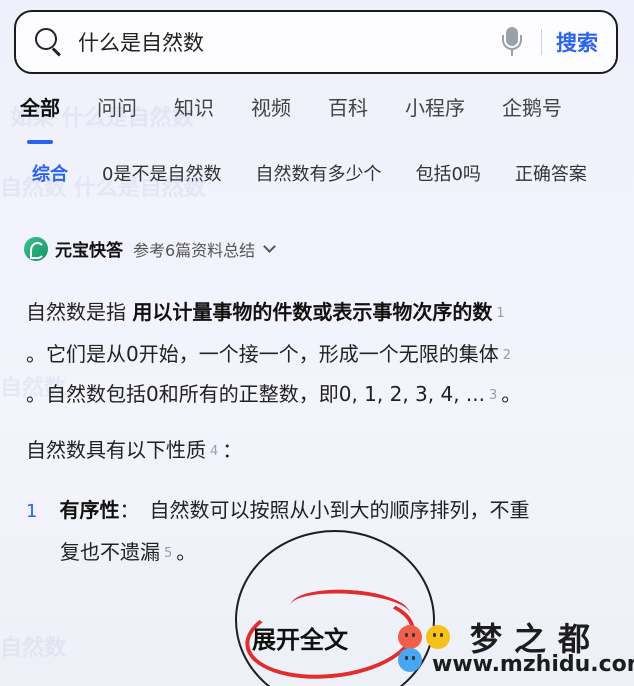  I want to click on citation: 2, so click(507, 355).